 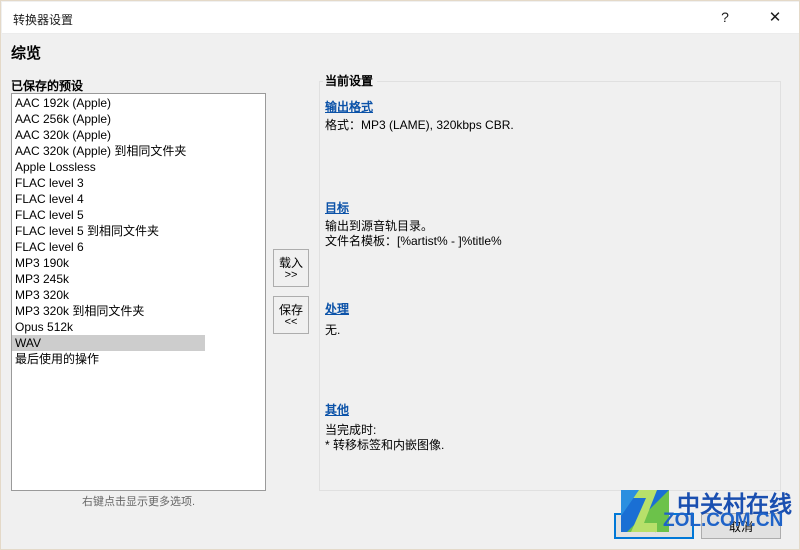 I want to click on preset-list-item: AAC 320k (Apple), so click(x=138, y=135).